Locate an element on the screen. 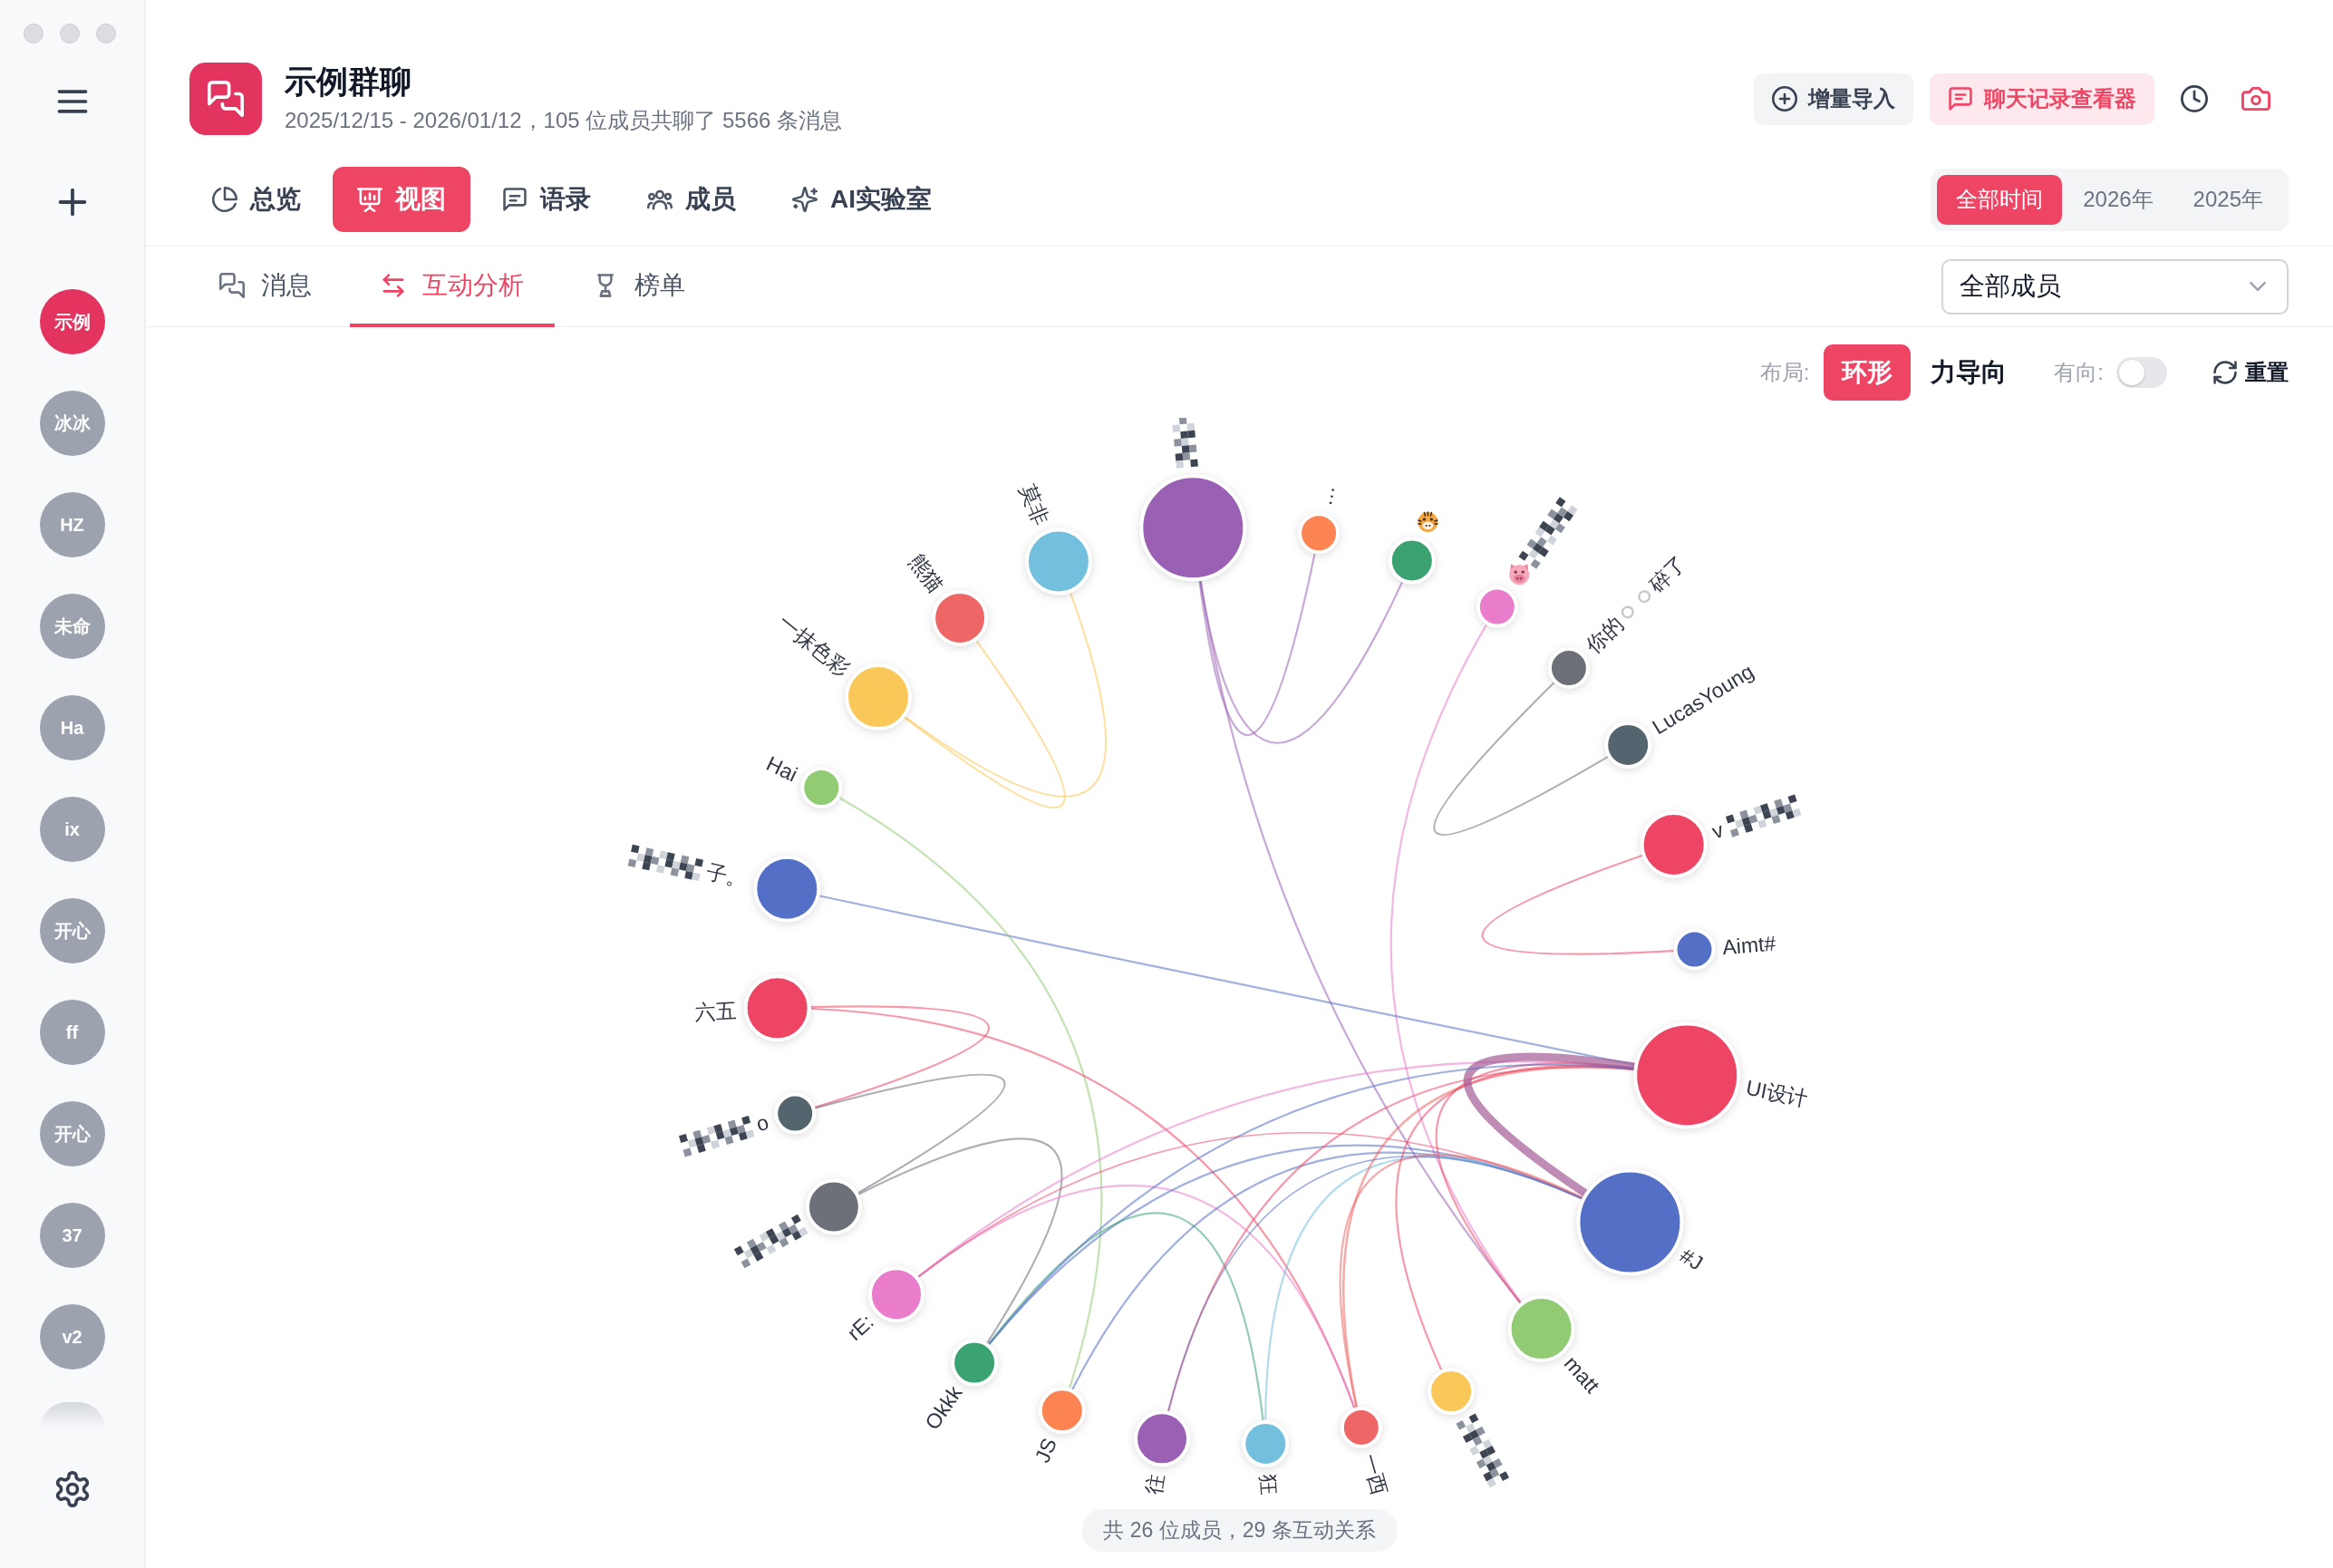 The width and height of the screenshot is (2333, 1568). time-range-option: 全部时间 is located at coordinates (2000, 199).